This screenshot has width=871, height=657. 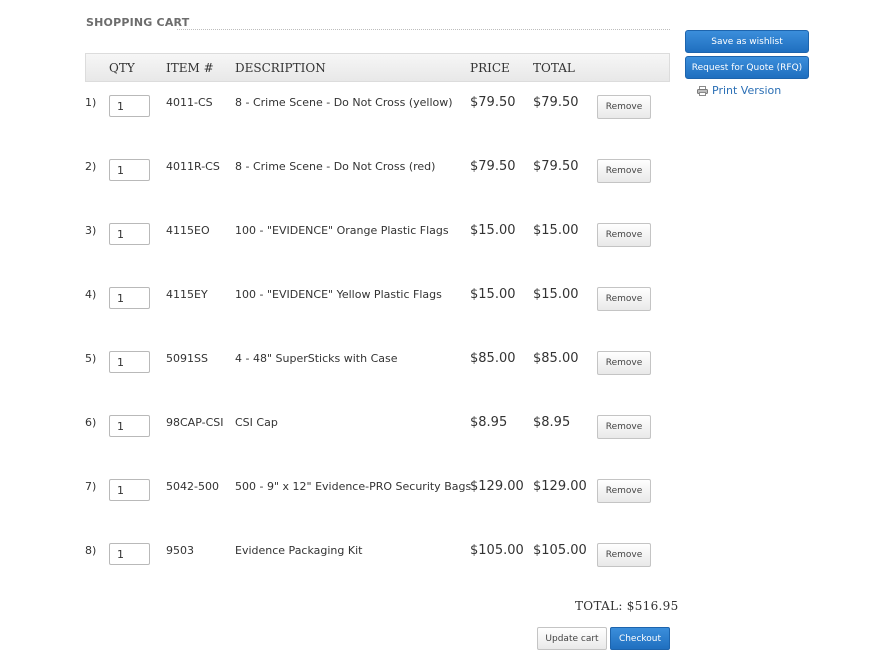 I want to click on item-description: 100 - "EVIDENCE" Yellow Plastic Flags, so click(x=338, y=294).